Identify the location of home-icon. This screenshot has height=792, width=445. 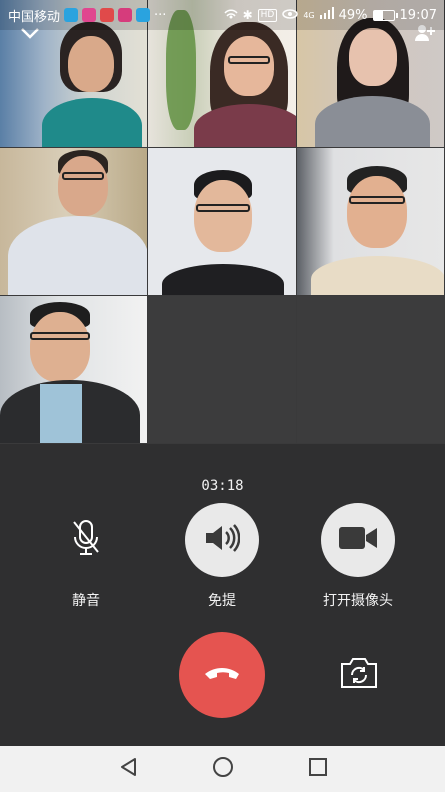
(223, 769).